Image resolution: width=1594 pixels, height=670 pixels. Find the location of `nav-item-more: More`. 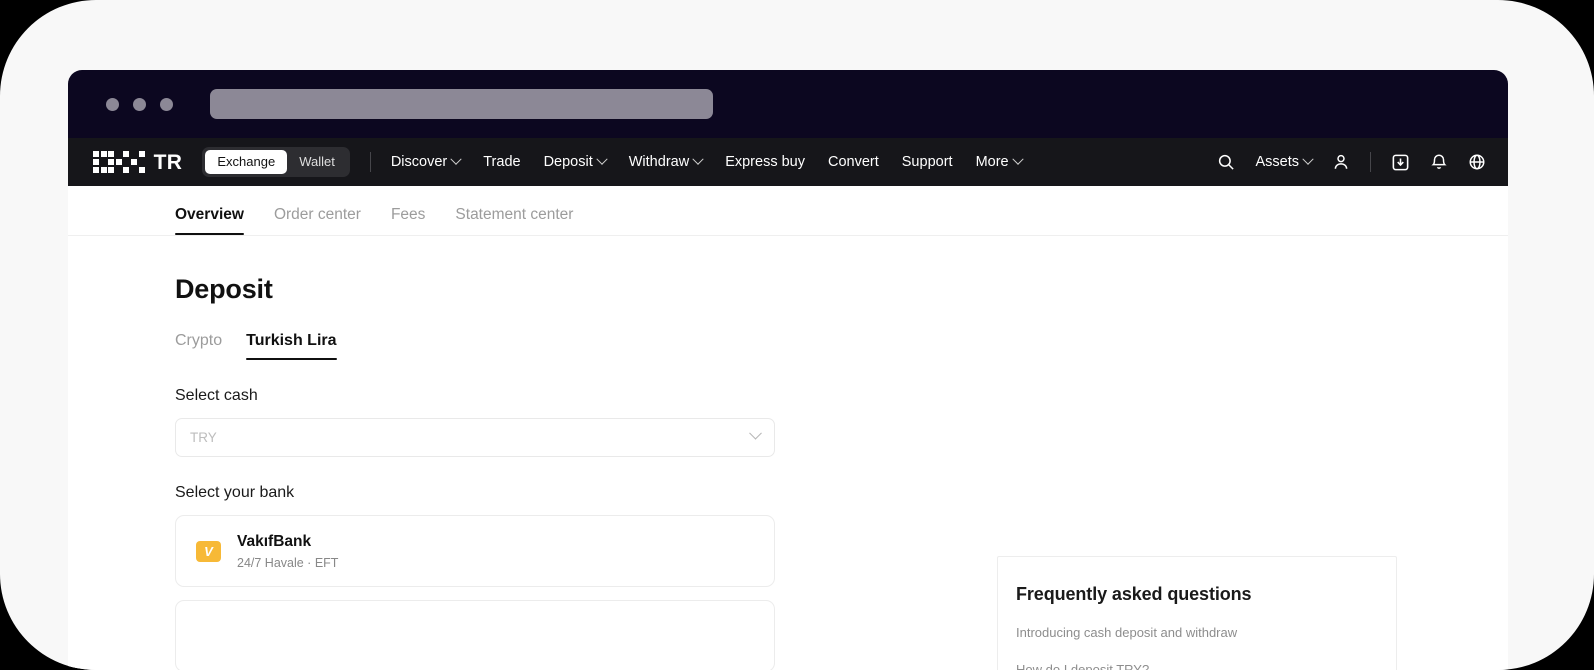

nav-item-more: More is located at coordinates (999, 161).